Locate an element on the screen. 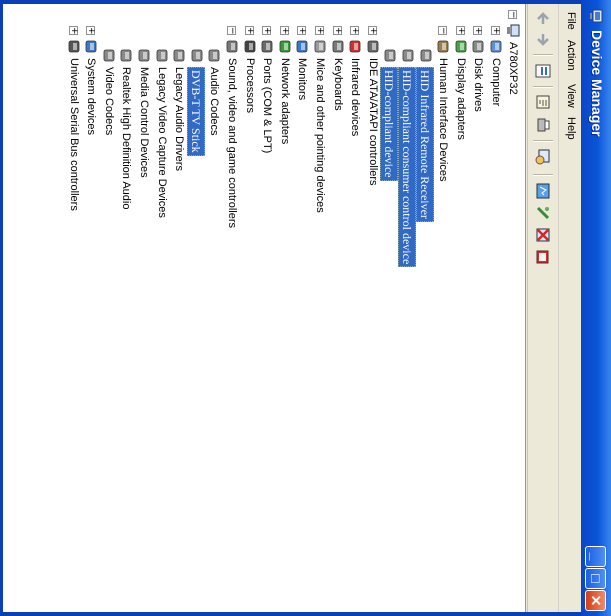 This screenshot has width=611, height=616. tree-root: − A780XP32 is located at coordinates (513, 110).